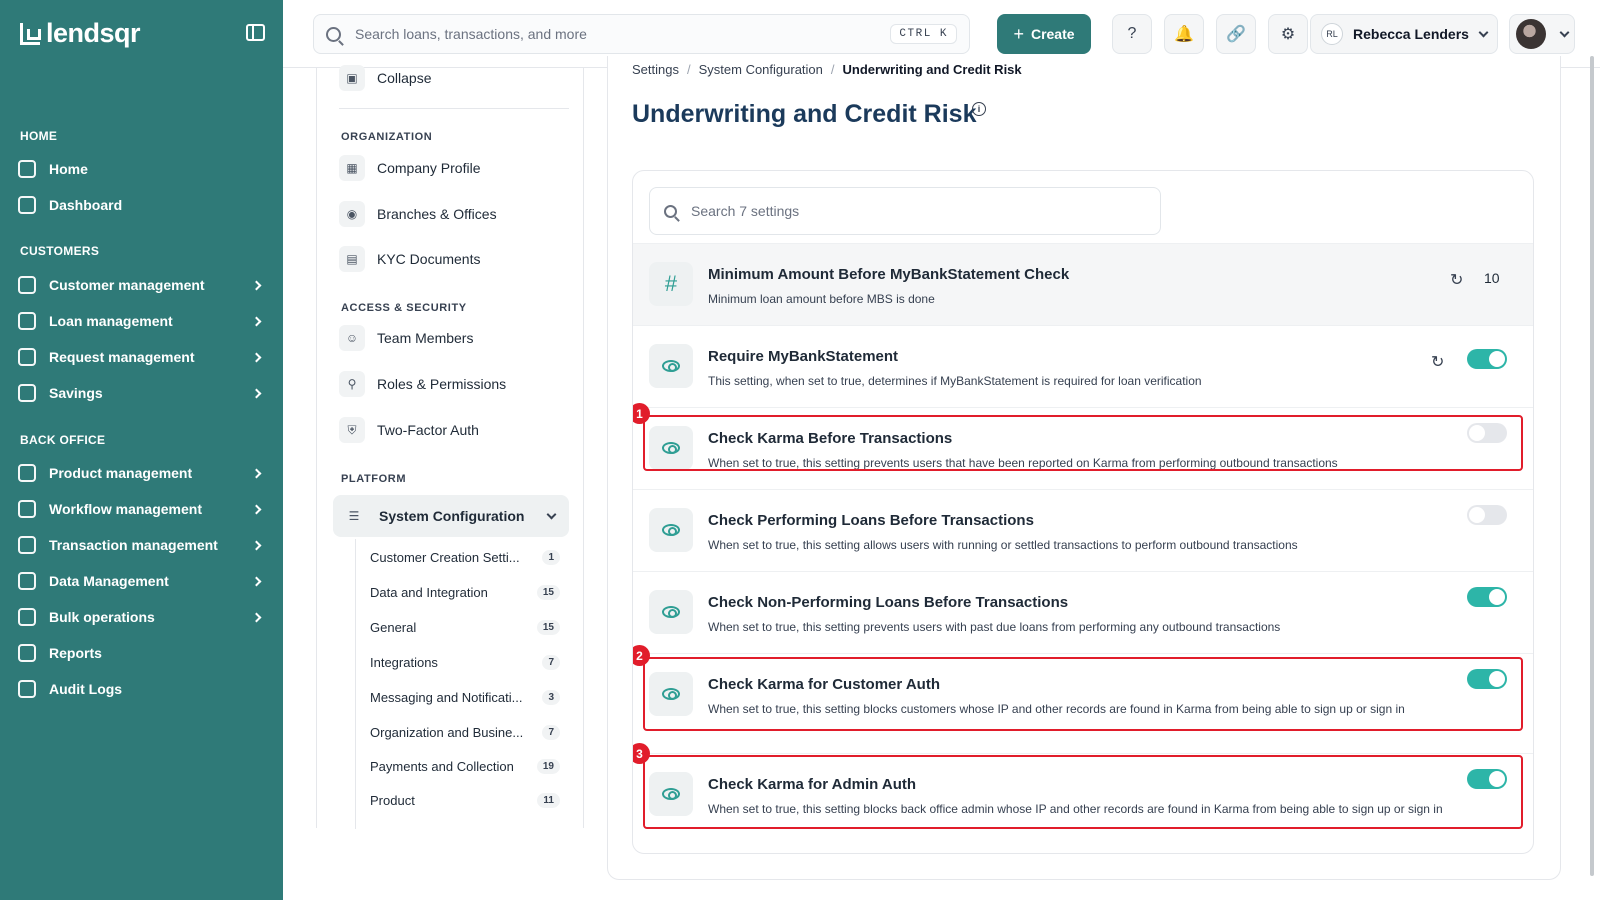 The width and height of the screenshot is (1600, 900). I want to click on submenu-item: Organization and Busine... 7, so click(465, 732).